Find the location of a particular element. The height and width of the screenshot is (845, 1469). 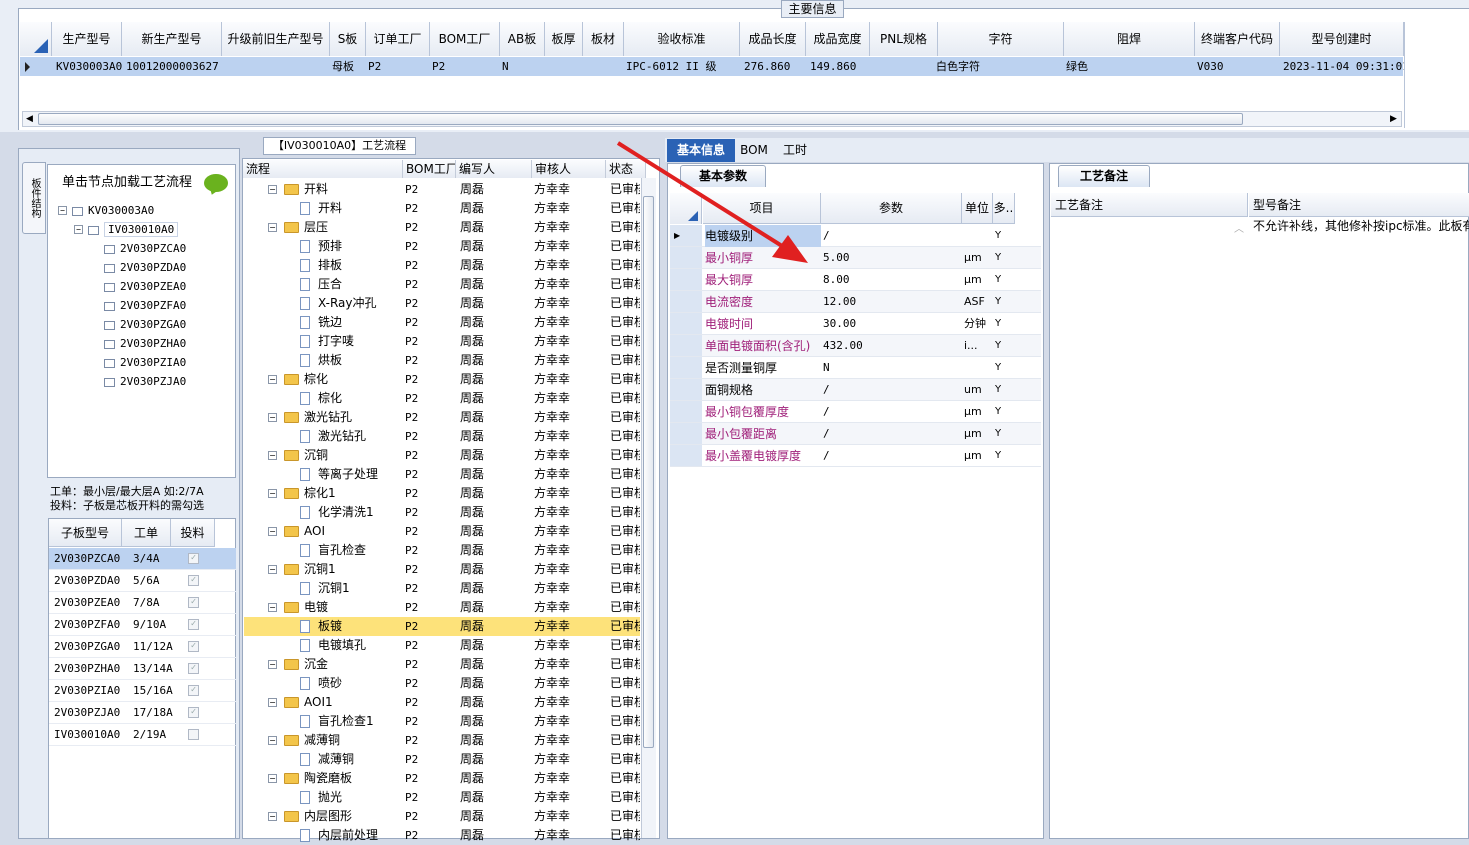

process-row: − 减薄铜 P2 周磊 方幸幸 已审核 is located at coordinates (442, 740).